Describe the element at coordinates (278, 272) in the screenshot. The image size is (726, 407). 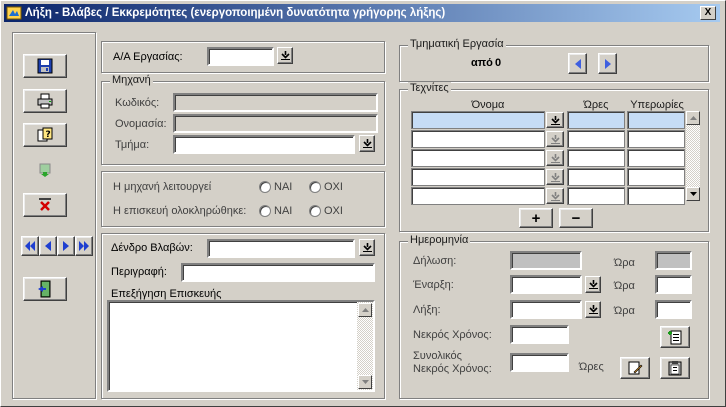
I see `description-input` at that location.